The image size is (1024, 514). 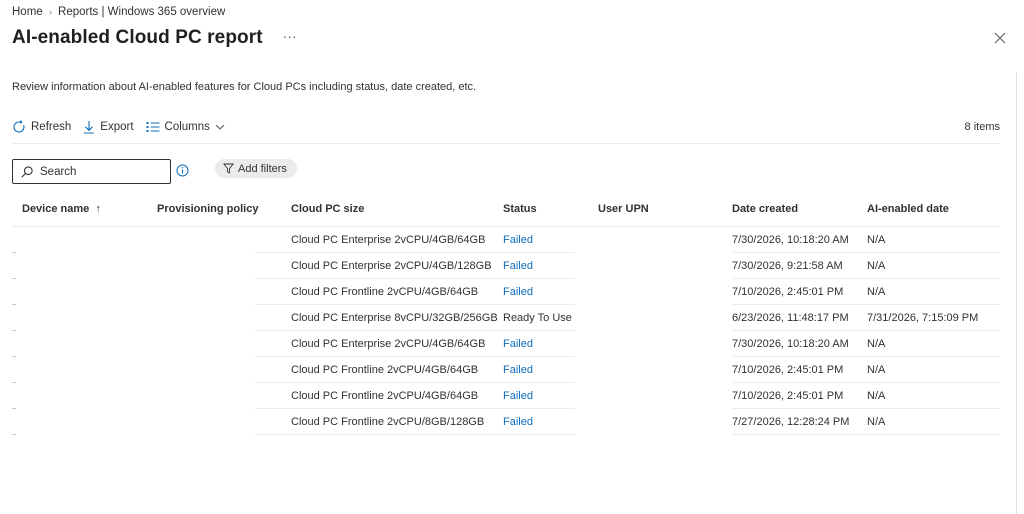 I want to click on column-header-provisioning-policy: Provisioning policy, so click(x=207, y=209).